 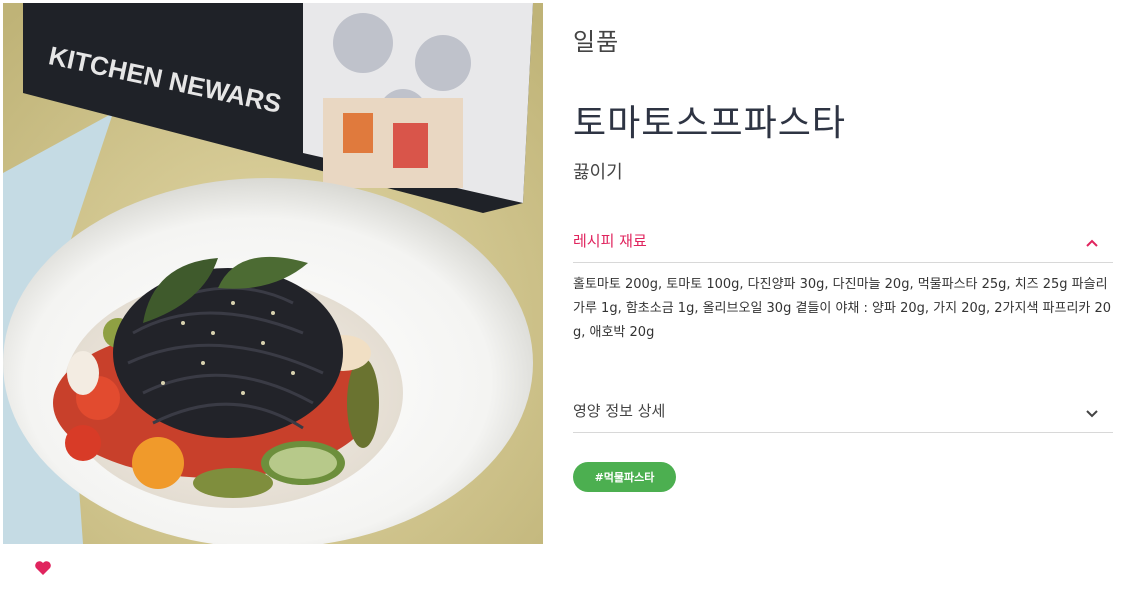 I want to click on recipe-category: 일품, so click(x=596, y=42).